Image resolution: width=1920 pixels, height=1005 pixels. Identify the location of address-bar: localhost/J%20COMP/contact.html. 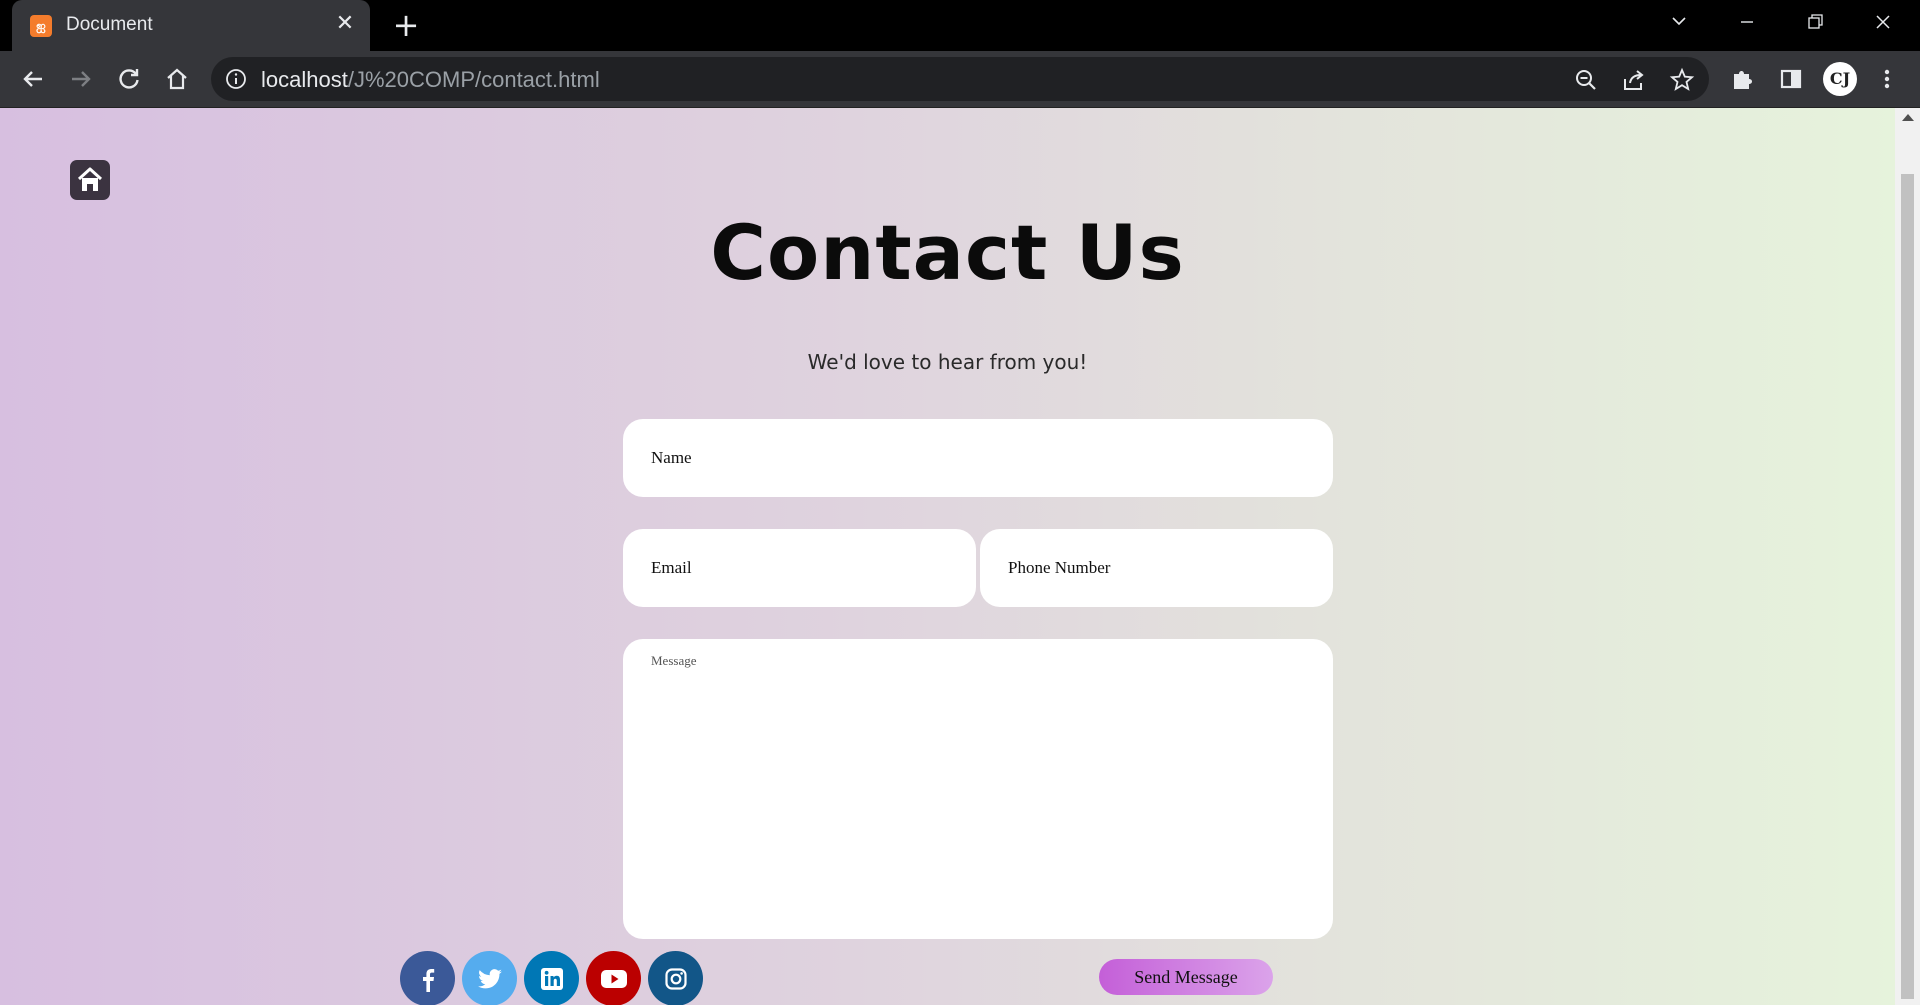
(960, 79).